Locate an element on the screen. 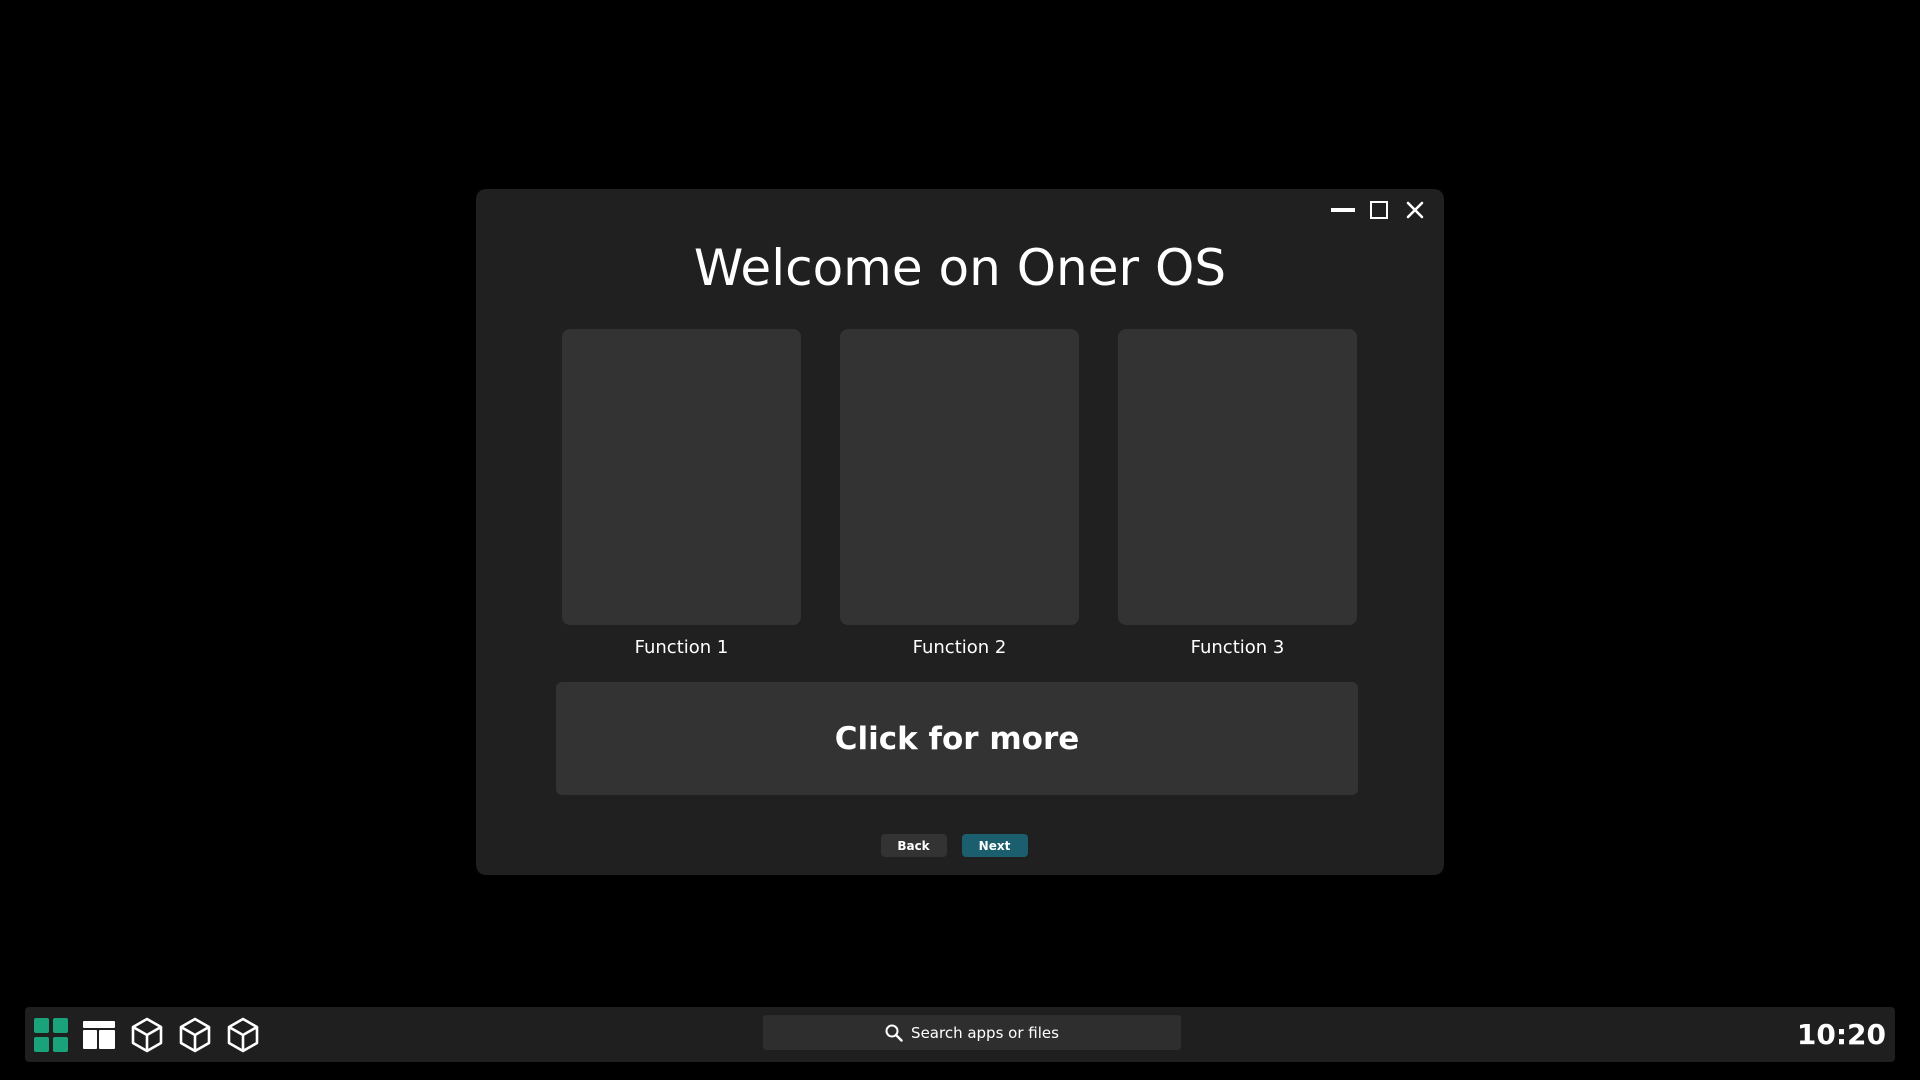 Image resolution: width=1920 pixels, height=1080 pixels. taskbar: Search apps or files 10:20 is located at coordinates (960, 1034).